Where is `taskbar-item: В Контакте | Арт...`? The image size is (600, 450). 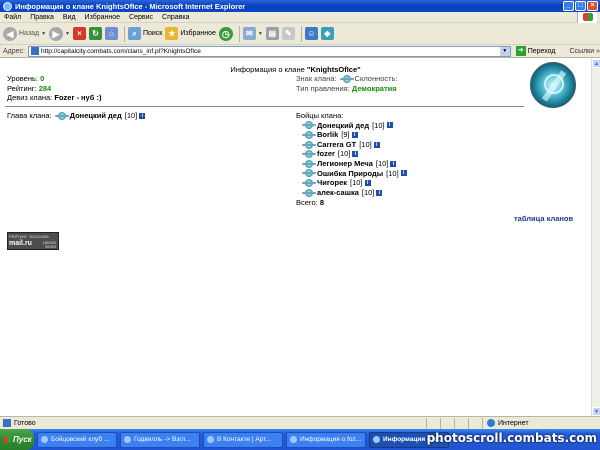 taskbar-item: В Контакте | Арт... is located at coordinates (243, 439).